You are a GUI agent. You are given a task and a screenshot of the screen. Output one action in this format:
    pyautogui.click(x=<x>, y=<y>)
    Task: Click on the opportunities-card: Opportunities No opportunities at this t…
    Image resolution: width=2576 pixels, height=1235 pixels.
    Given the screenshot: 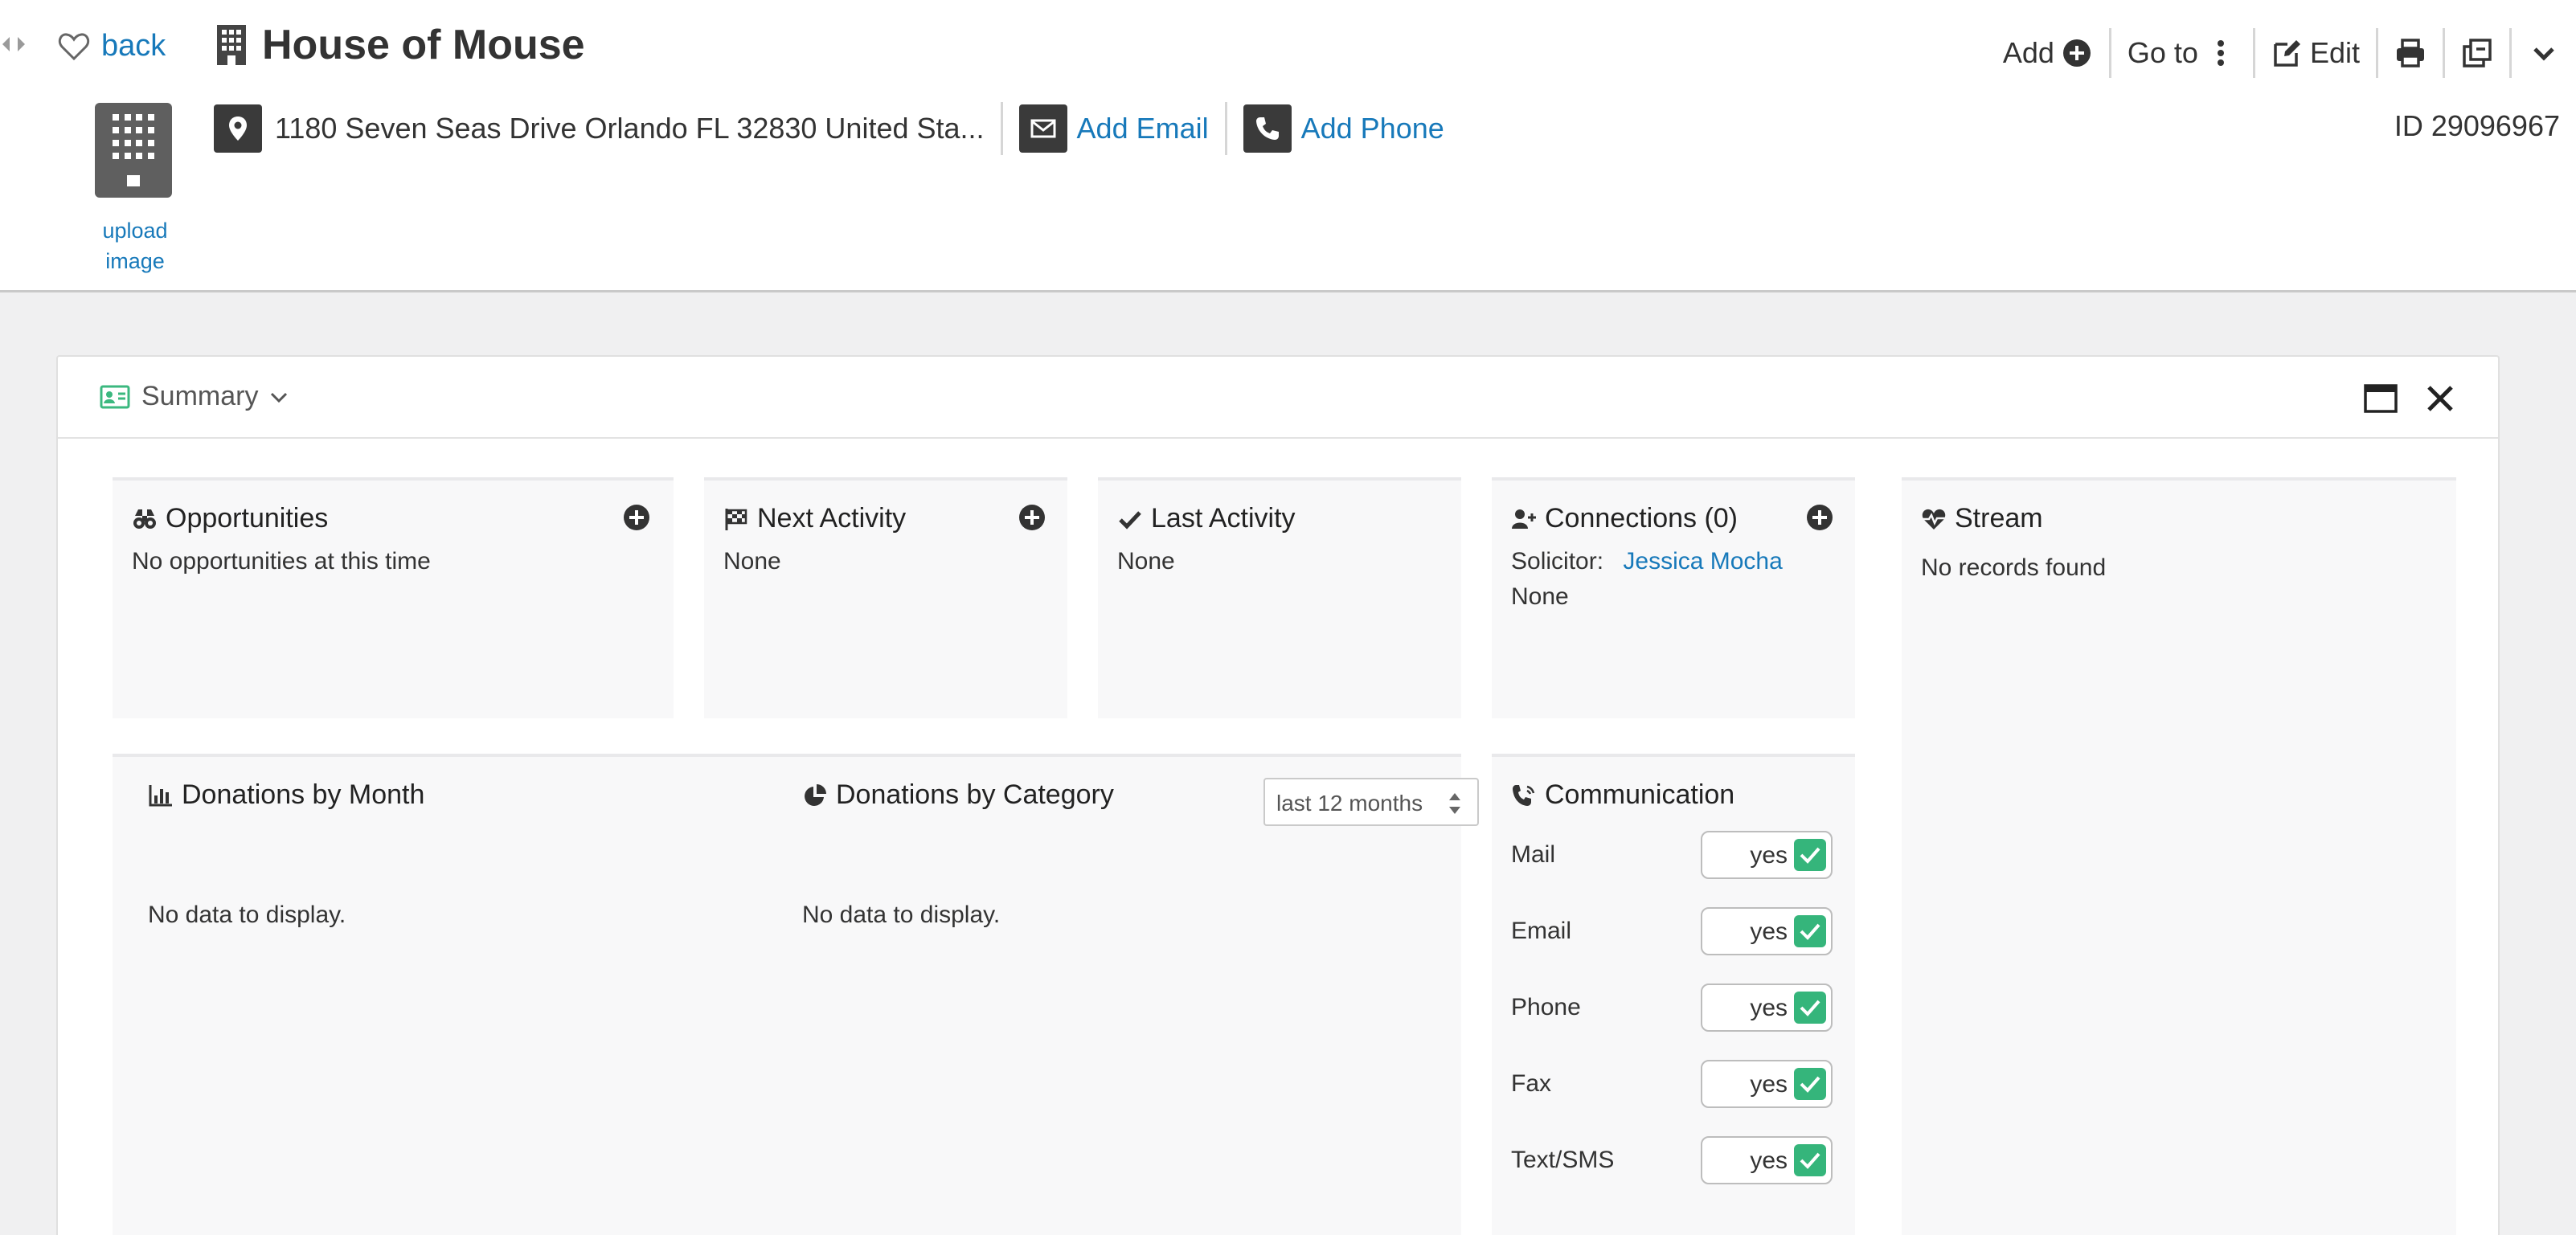 What is the action you would take?
    pyautogui.click(x=393, y=597)
    